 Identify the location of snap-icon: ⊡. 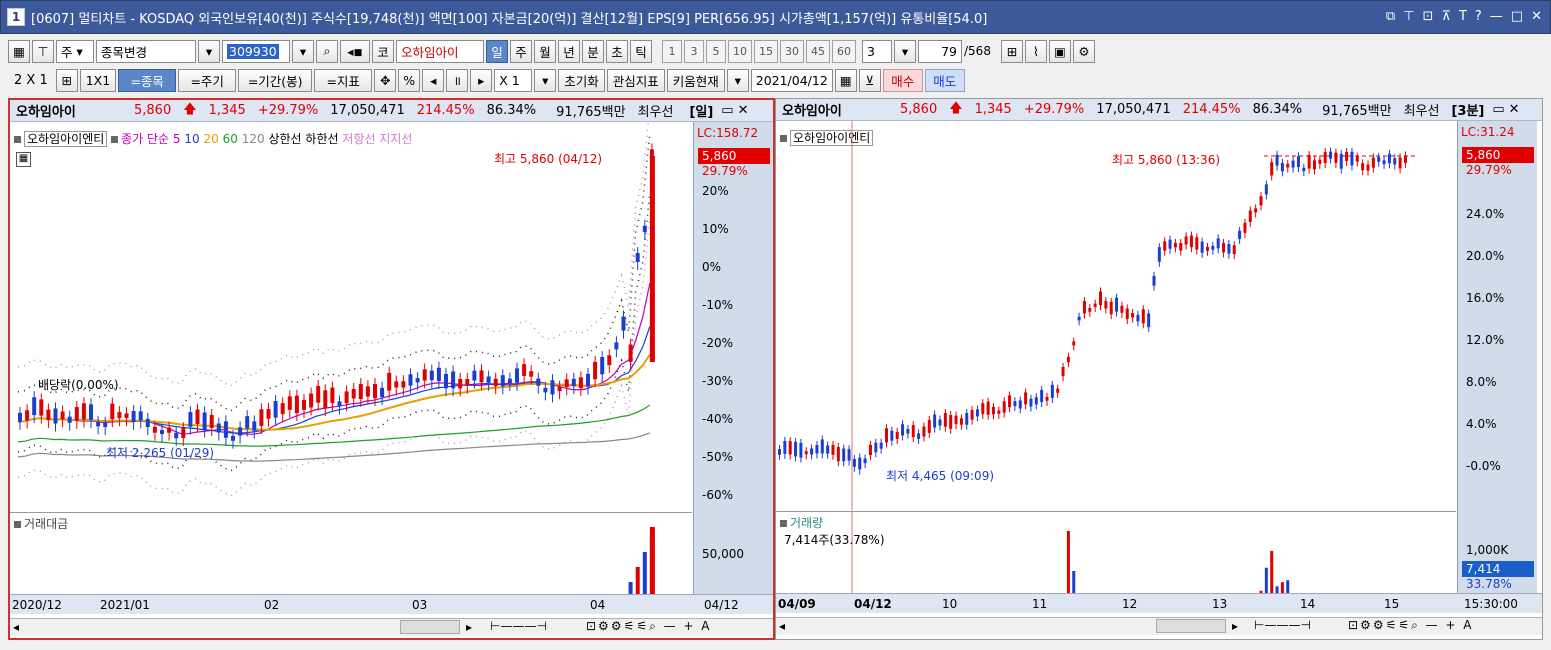
(1428, 16).